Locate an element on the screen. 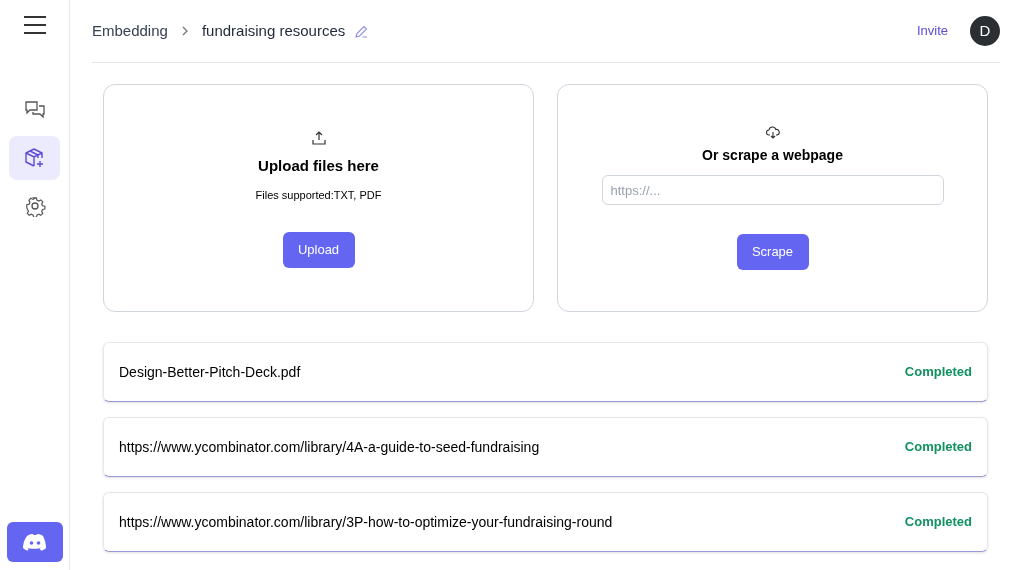  sidebar-item is located at coordinates (34, 158).